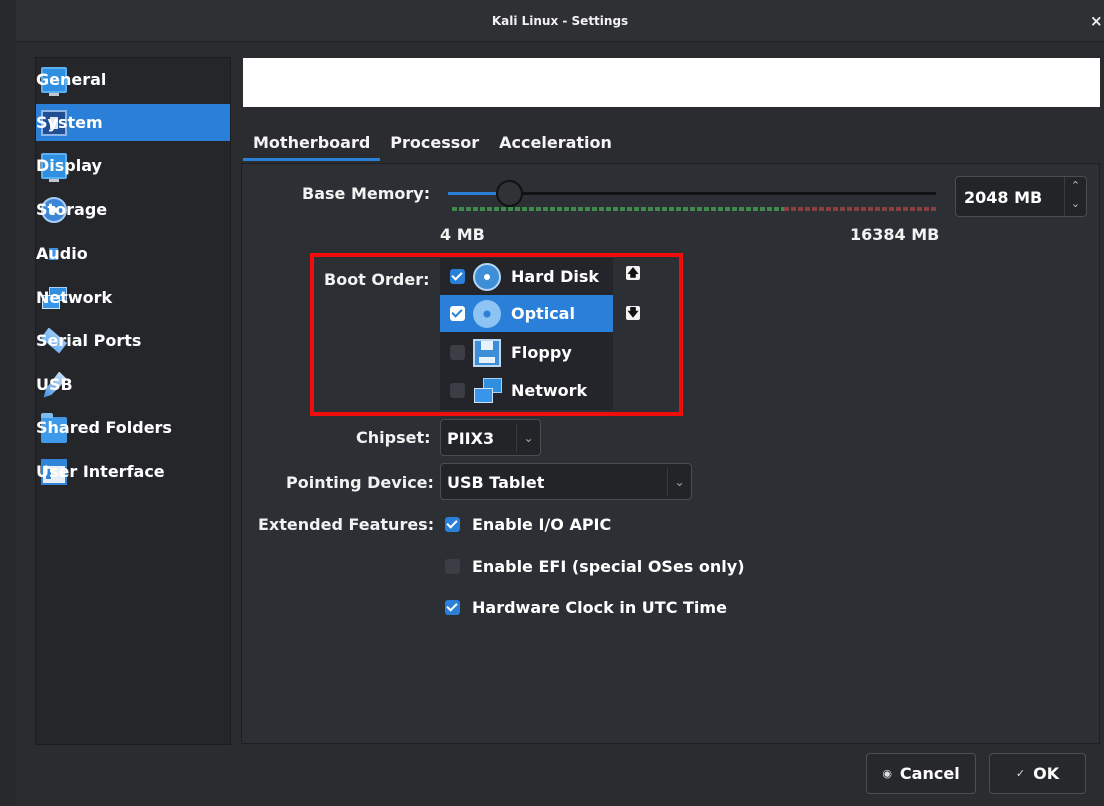 This screenshot has width=1104, height=806. What do you see at coordinates (566, 481) in the screenshot?
I see `pointing-device-select: USB Tablet ⌄` at bounding box center [566, 481].